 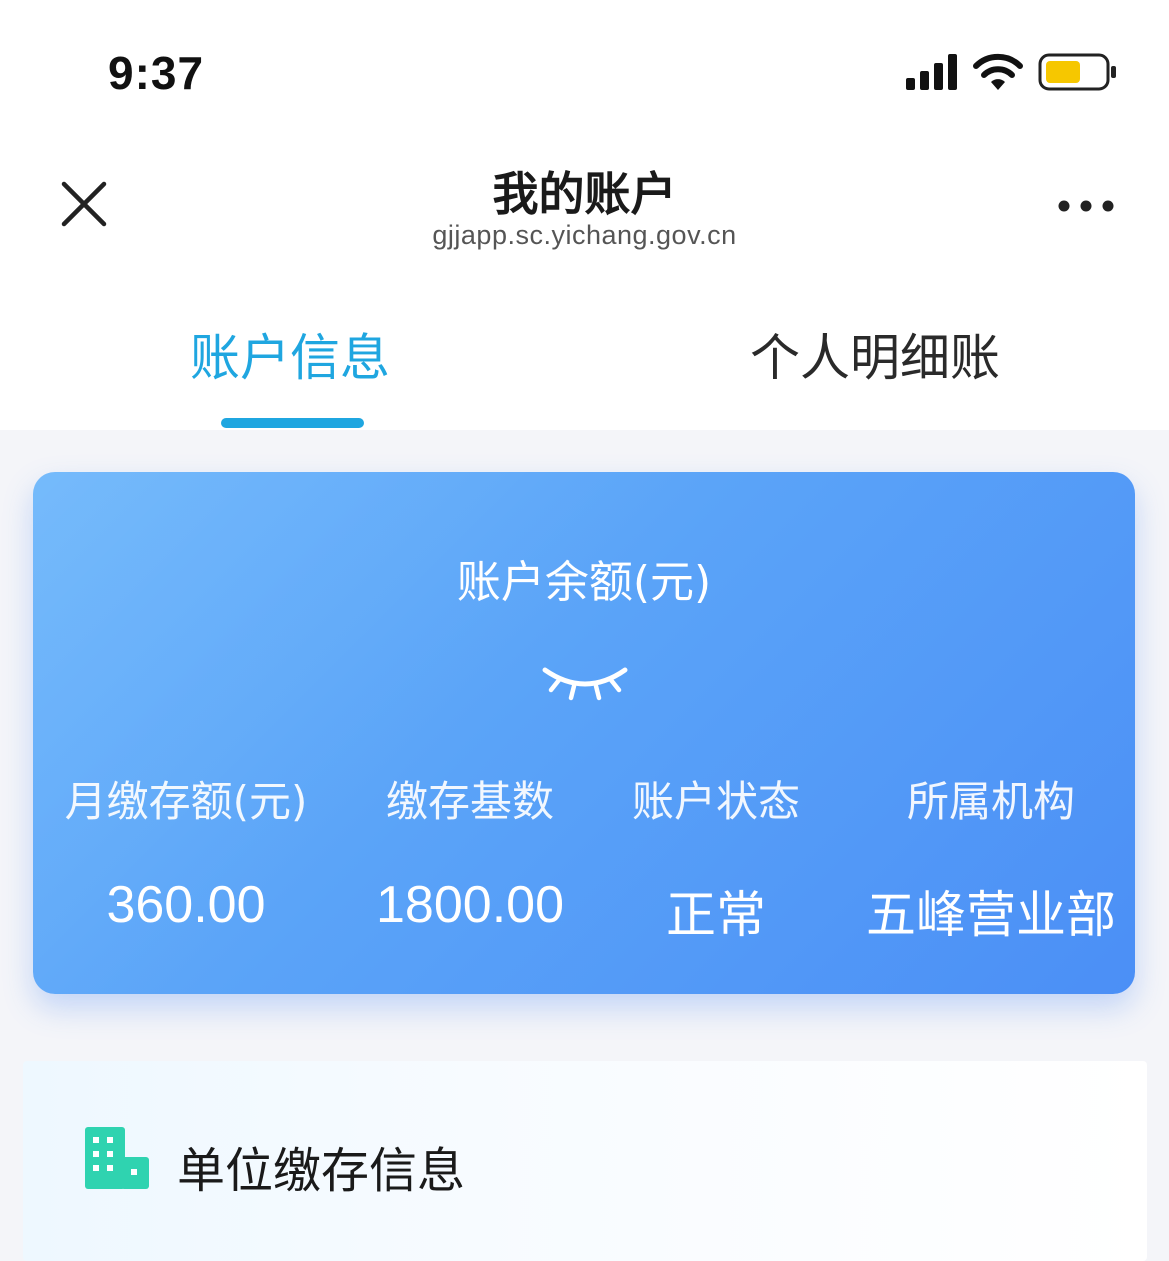 What do you see at coordinates (186, 851) in the screenshot?
I see `stat-monthly-deposit: 月缴存额(元) 360.00` at bounding box center [186, 851].